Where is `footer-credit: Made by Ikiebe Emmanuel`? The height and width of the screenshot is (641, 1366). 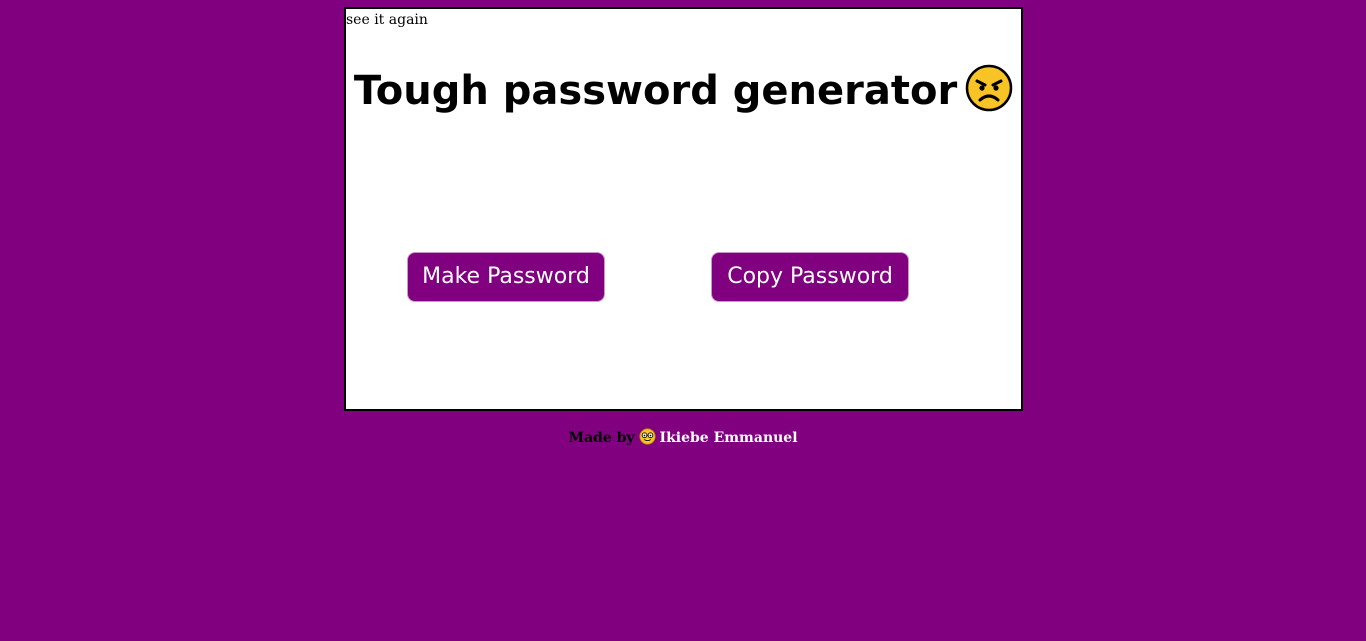 footer-credit: Made by Ikiebe Emmanuel is located at coordinates (683, 438).